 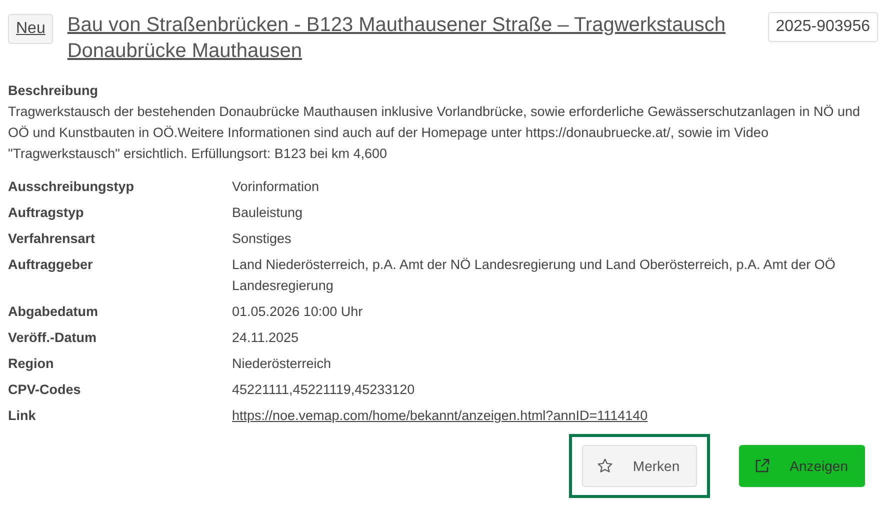 What do you see at coordinates (268, 213) in the screenshot?
I see `field-value: Bauleistung` at bounding box center [268, 213].